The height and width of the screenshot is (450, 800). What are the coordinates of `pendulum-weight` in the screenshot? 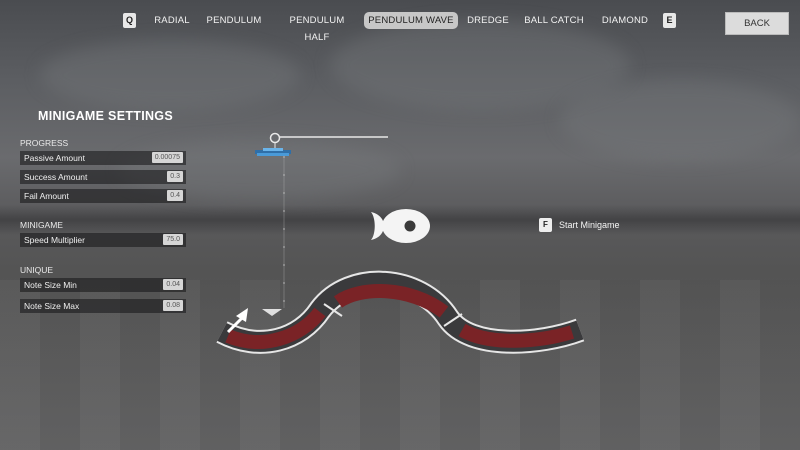 It's located at (273, 152).